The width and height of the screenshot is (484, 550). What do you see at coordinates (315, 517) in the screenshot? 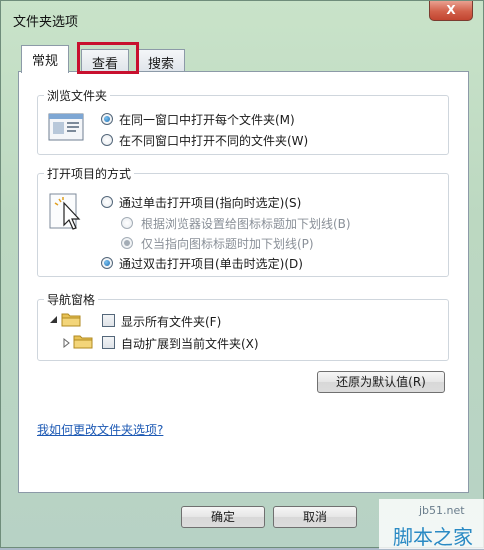
I see `cancel-button: 取消` at bounding box center [315, 517].